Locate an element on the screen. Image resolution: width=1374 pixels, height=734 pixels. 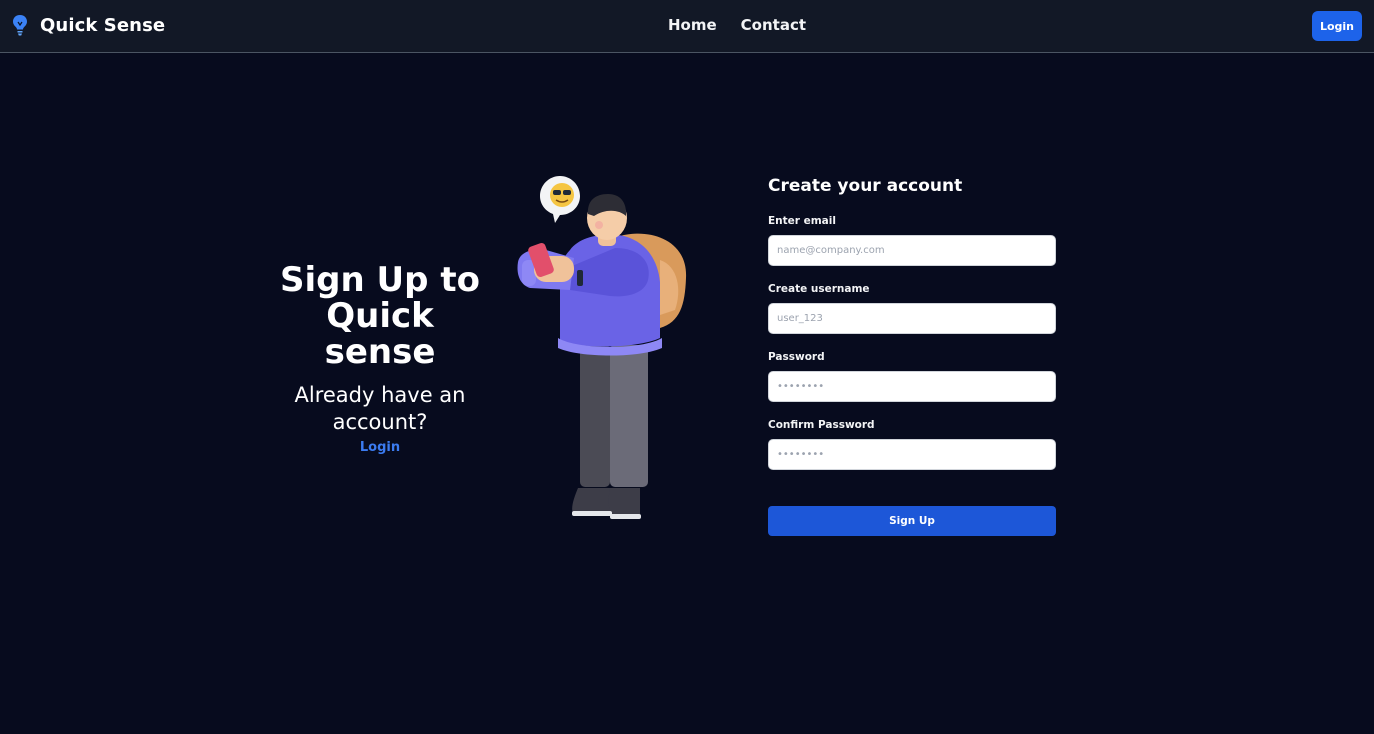
lightbulb-icon is located at coordinates (20, 25).